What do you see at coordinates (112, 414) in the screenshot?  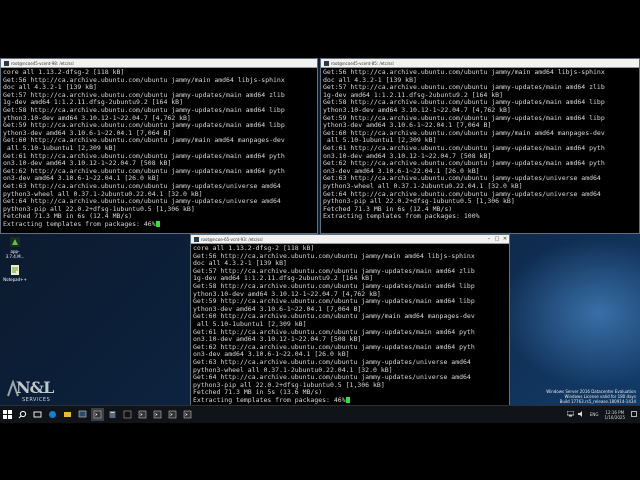 I see `server-manager-icon` at bounding box center [112, 414].